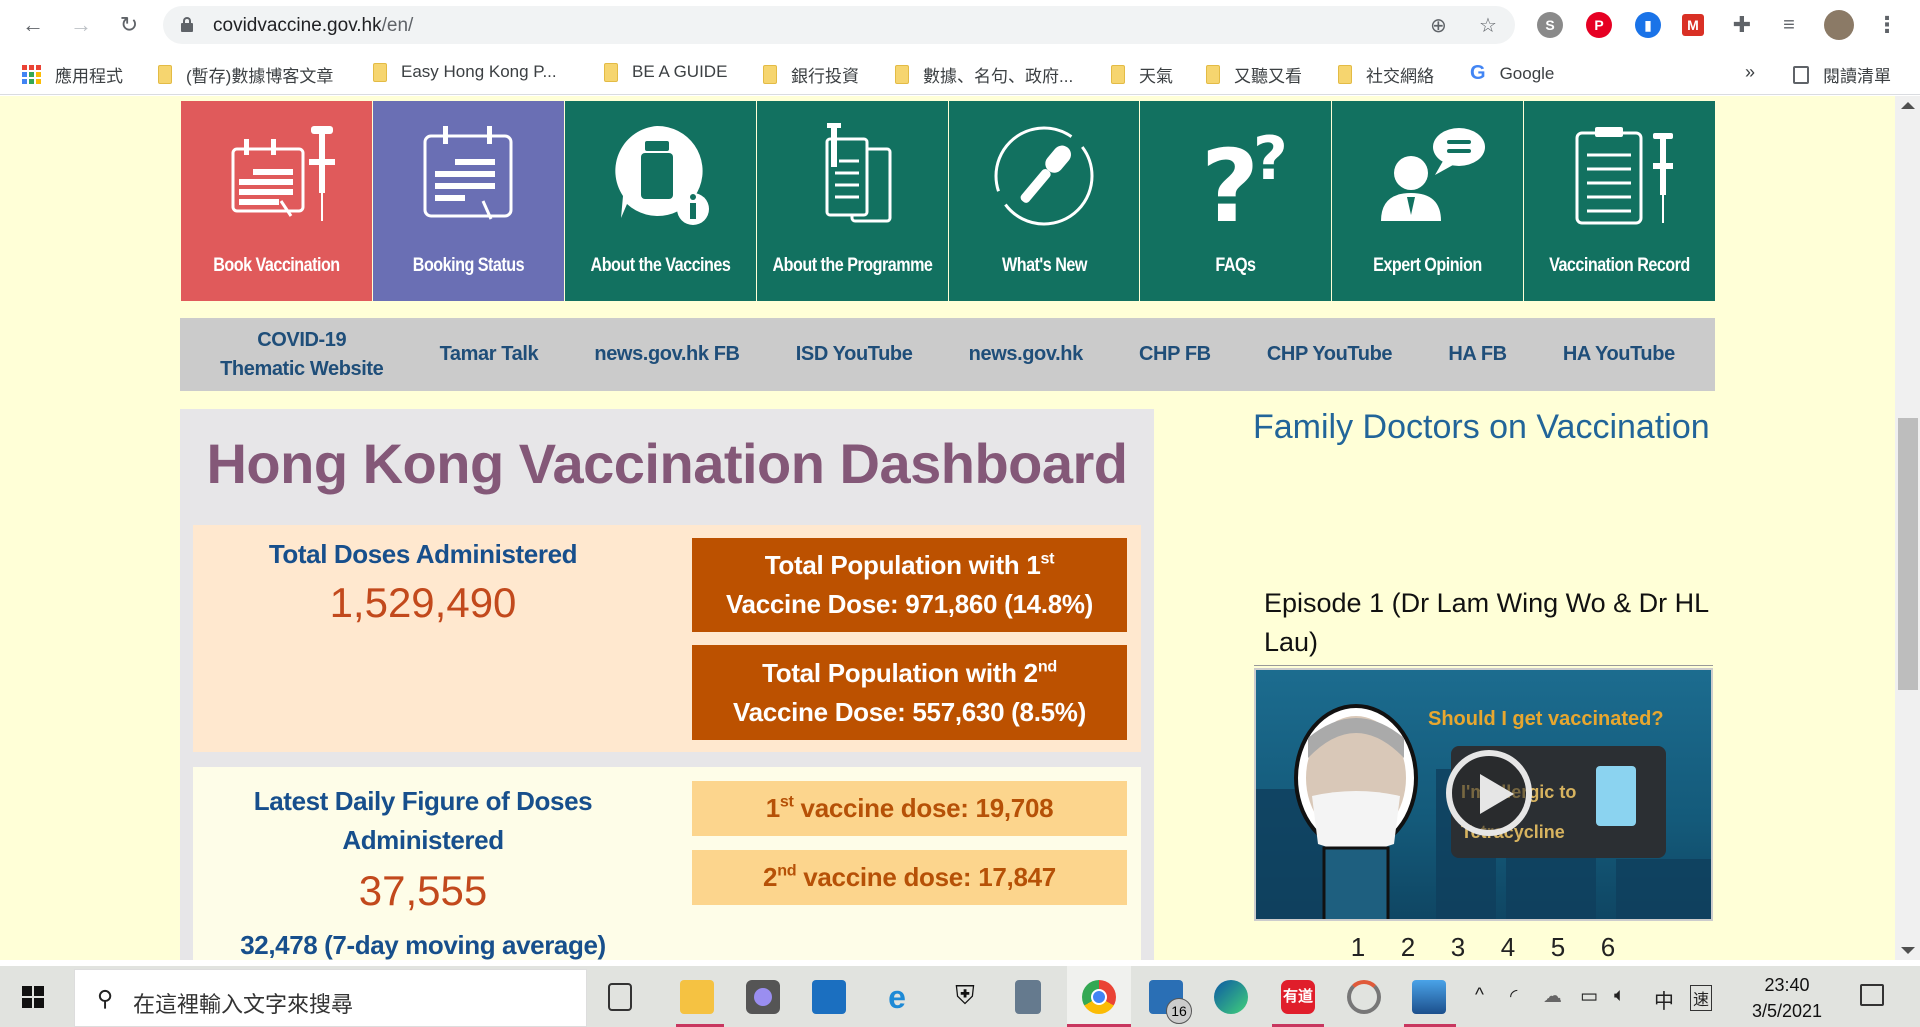 The height and width of the screenshot is (1027, 1920). Describe the element at coordinates (1358, 946) in the screenshot. I see `pager-page-1: 1` at that location.